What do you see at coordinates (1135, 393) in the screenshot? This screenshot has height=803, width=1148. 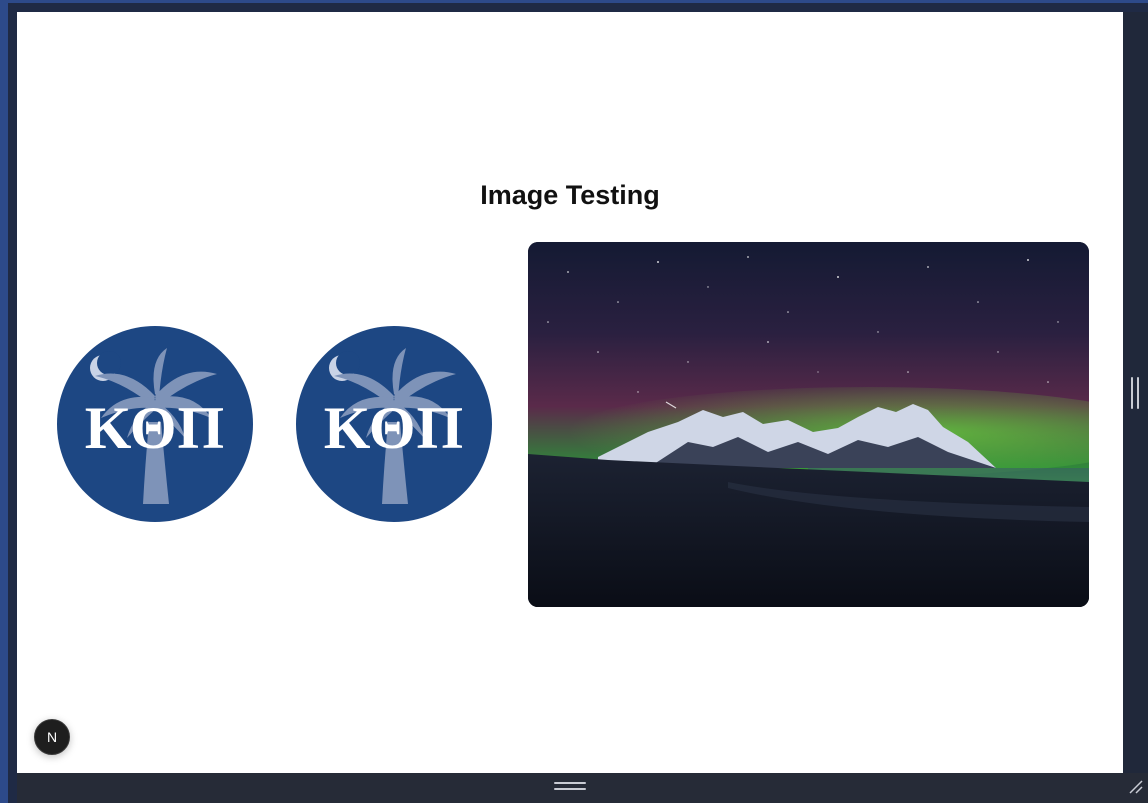 I see `vertical-resize-handle` at bounding box center [1135, 393].